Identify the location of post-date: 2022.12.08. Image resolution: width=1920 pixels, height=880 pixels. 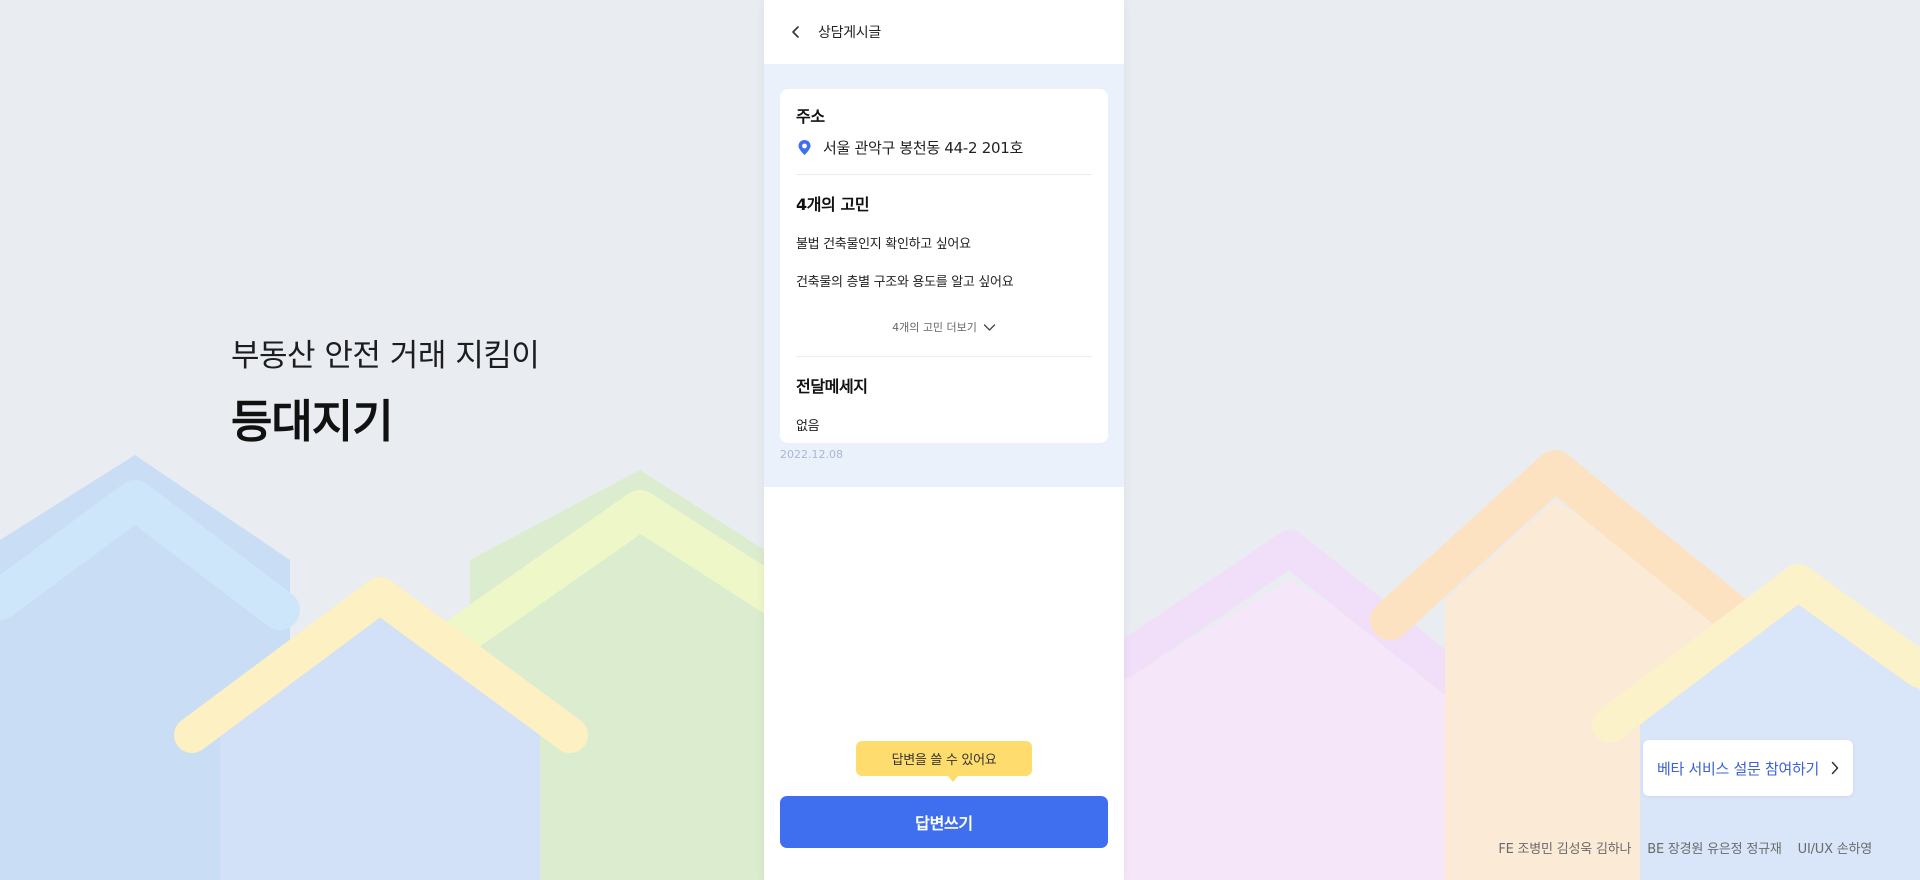
(811, 454).